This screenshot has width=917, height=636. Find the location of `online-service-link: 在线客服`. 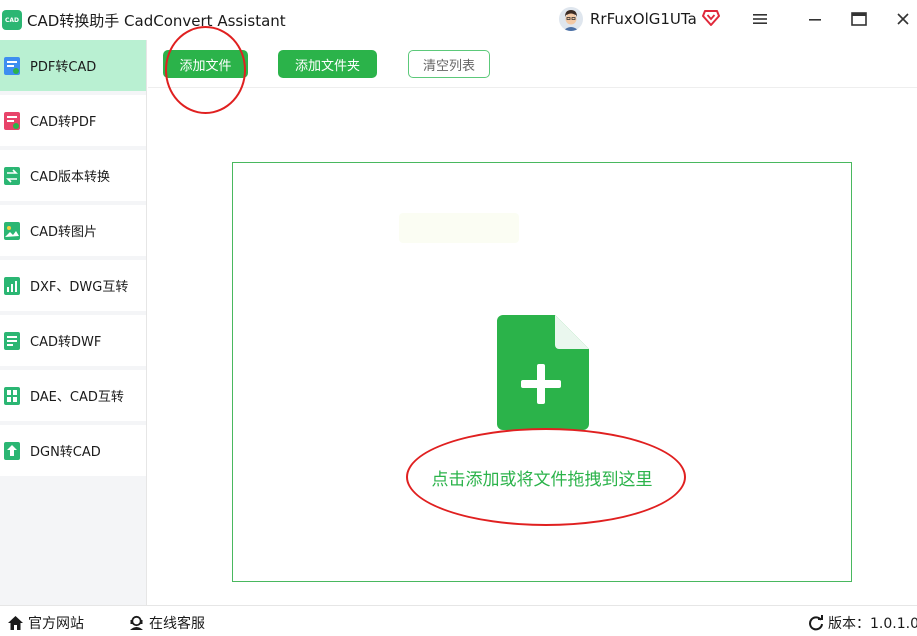

online-service-link: 在线客服 is located at coordinates (166, 623).